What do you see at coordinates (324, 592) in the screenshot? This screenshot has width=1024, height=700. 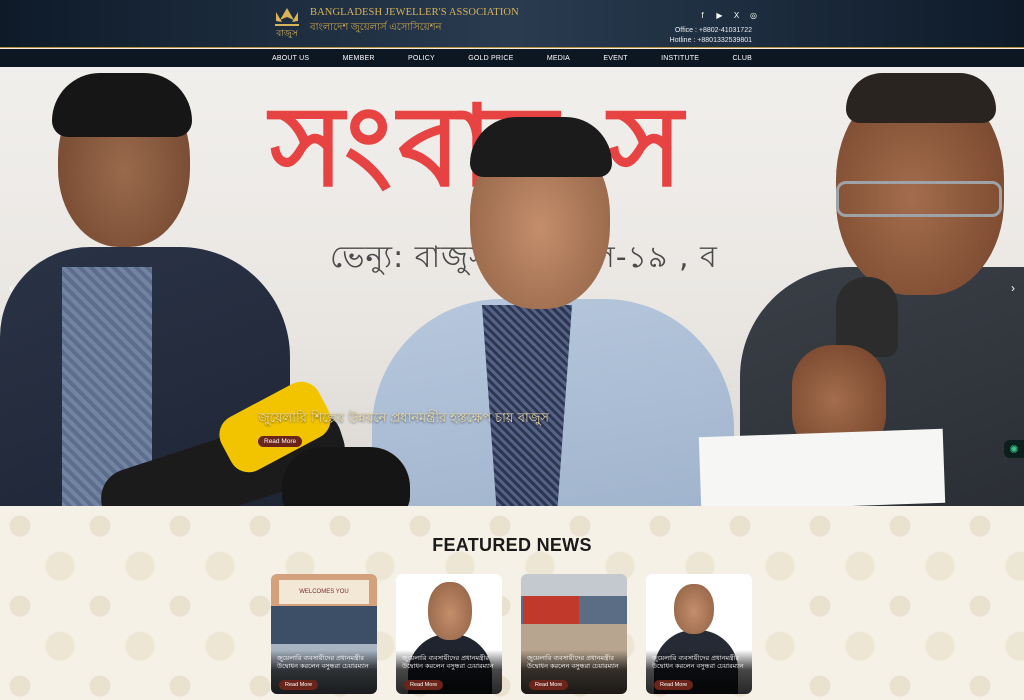 I see `welcome-sign: WELCOMES YOU` at bounding box center [324, 592].